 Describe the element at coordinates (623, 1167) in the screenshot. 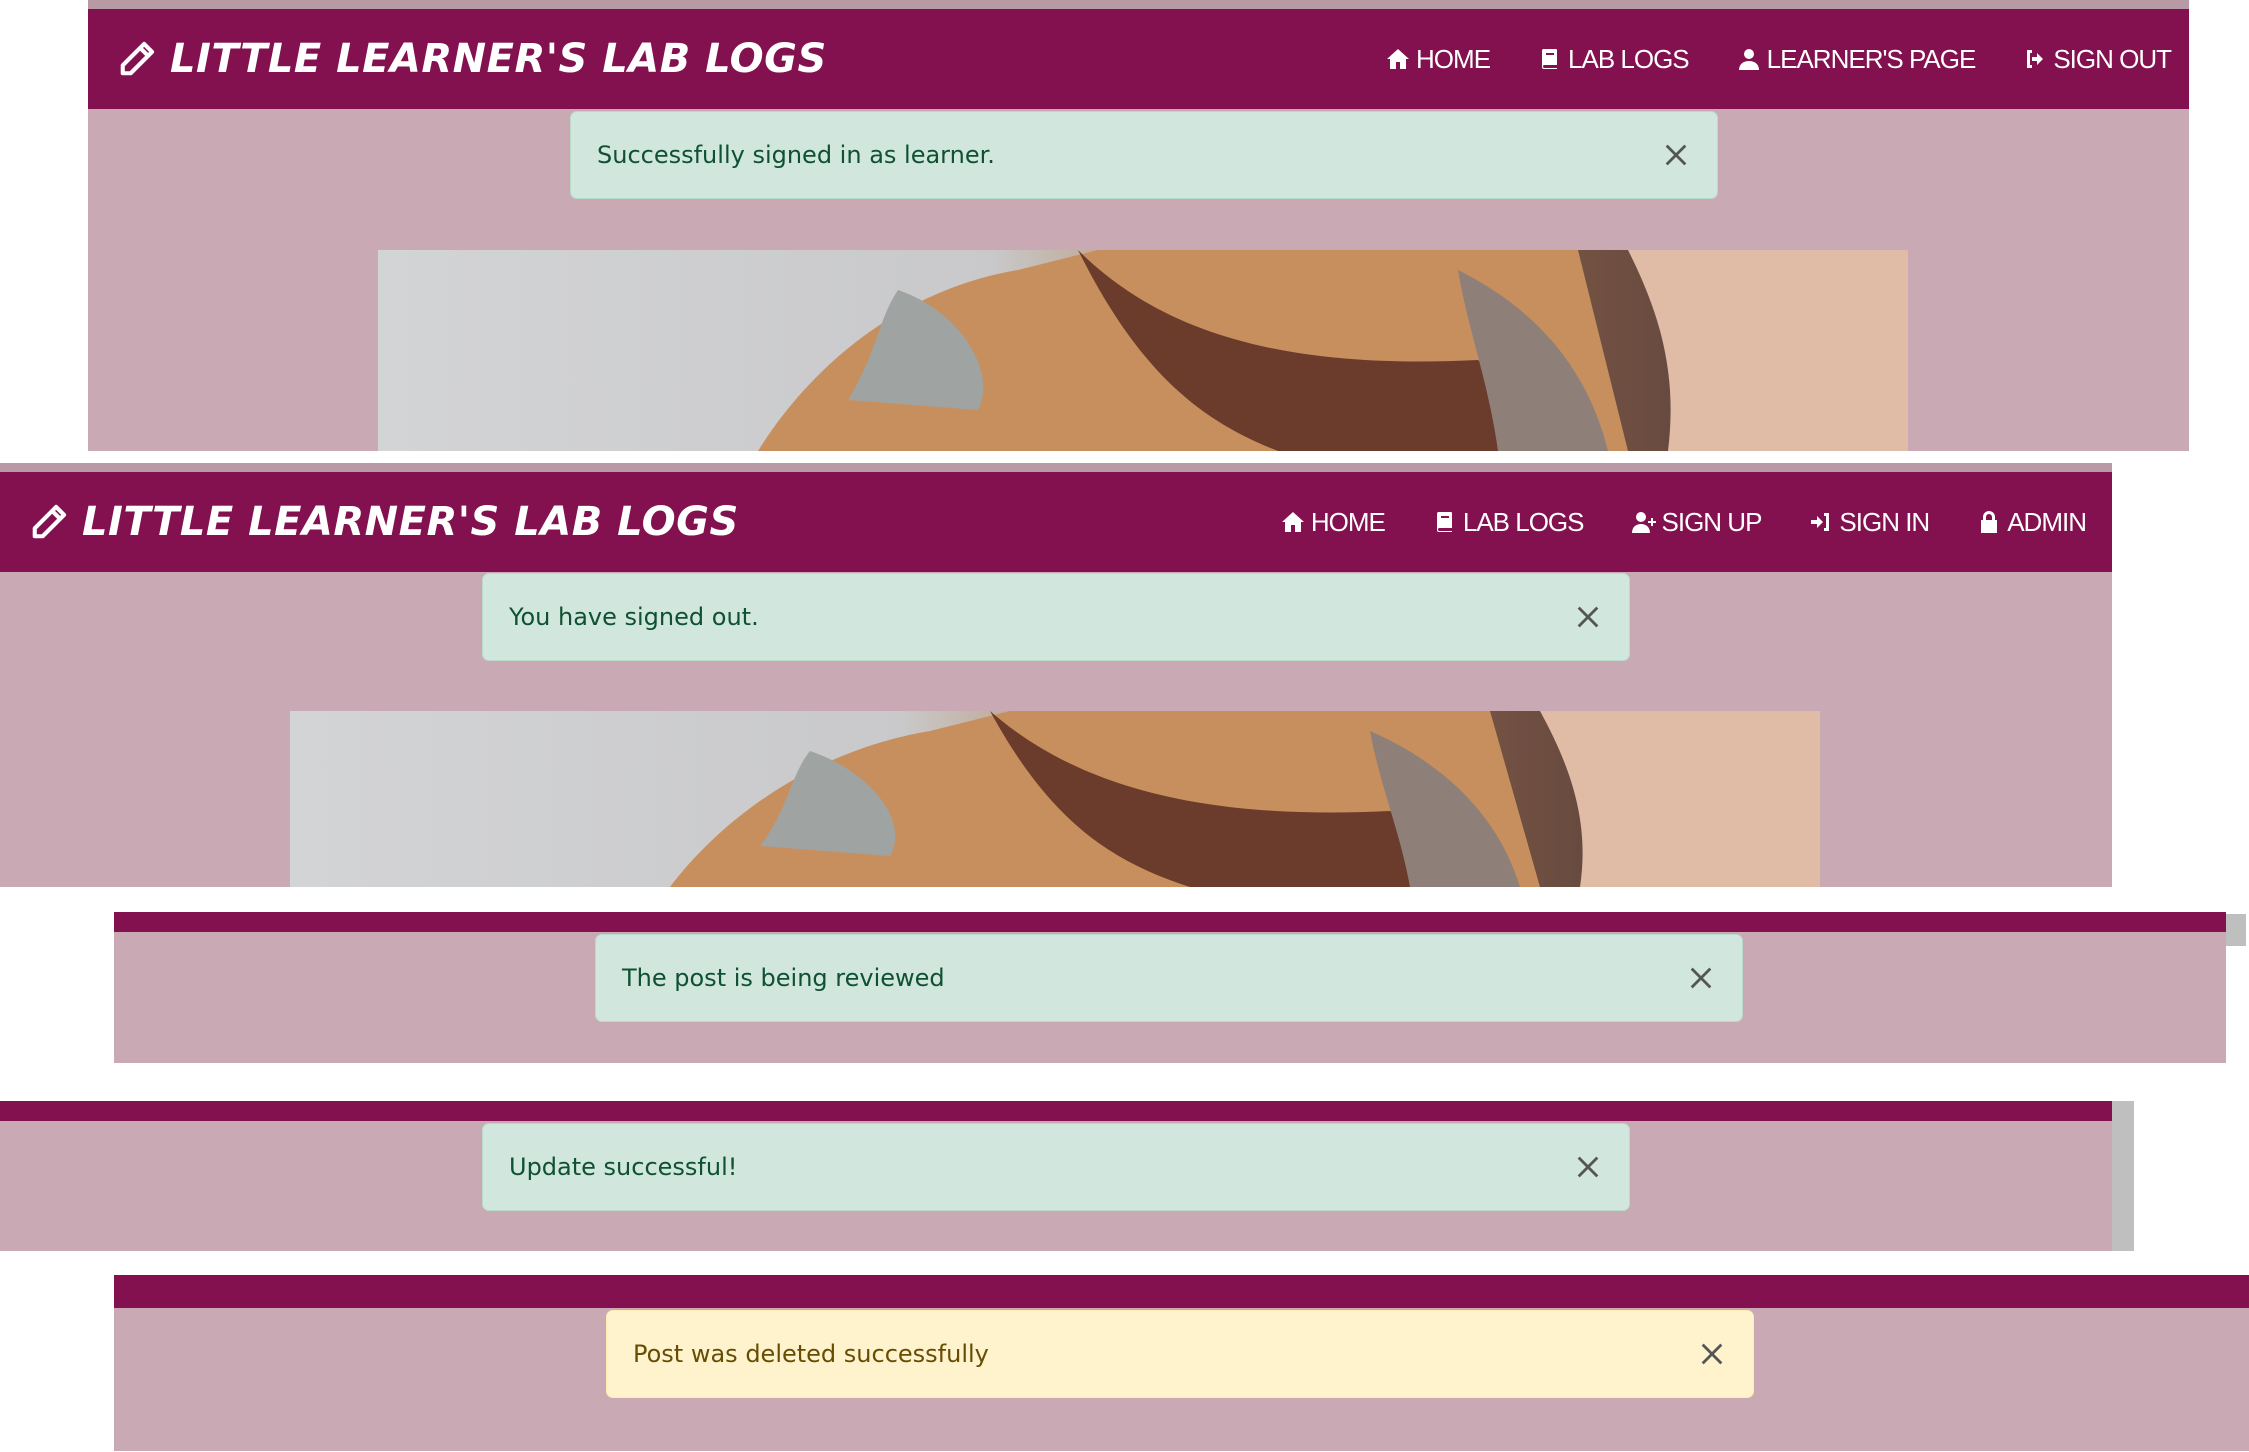

I see `alert-message: Update successful!` at that location.